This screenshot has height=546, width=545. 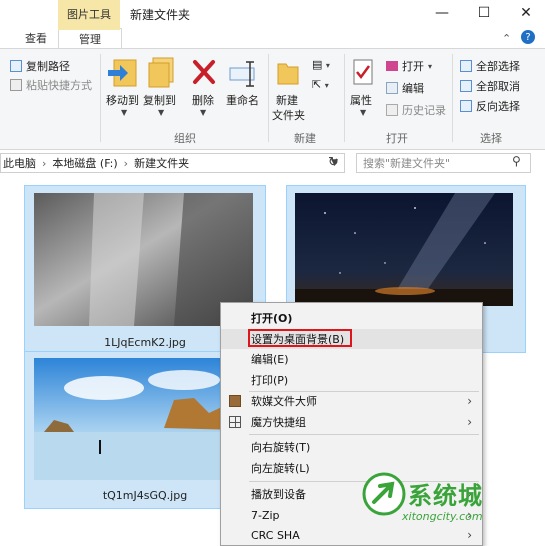 What do you see at coordinates (498, 66) in the screenshot?
I see `select-all-label: 全部选择` at bounding box center [498, 66].